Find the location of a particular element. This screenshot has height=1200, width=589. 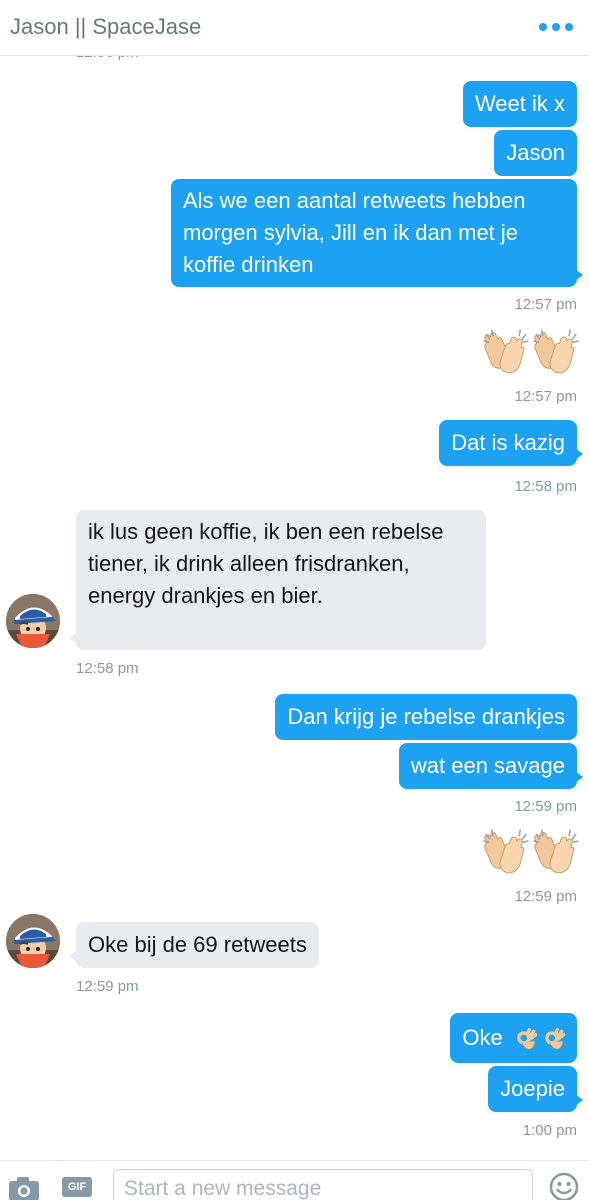

message-bubble-incoming: Oke bij de 69 retweets is located at coordinates (194, 945).